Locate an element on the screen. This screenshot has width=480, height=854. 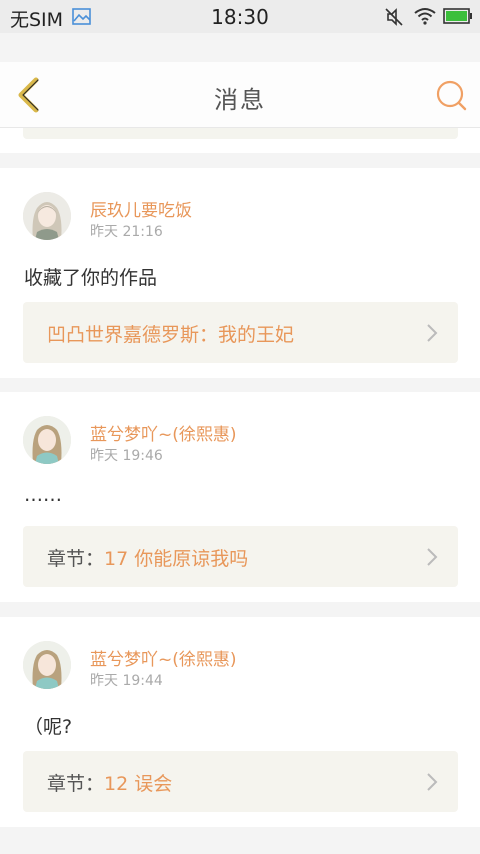
reference-title: 12 误会 is located at coordinates (138, 784).